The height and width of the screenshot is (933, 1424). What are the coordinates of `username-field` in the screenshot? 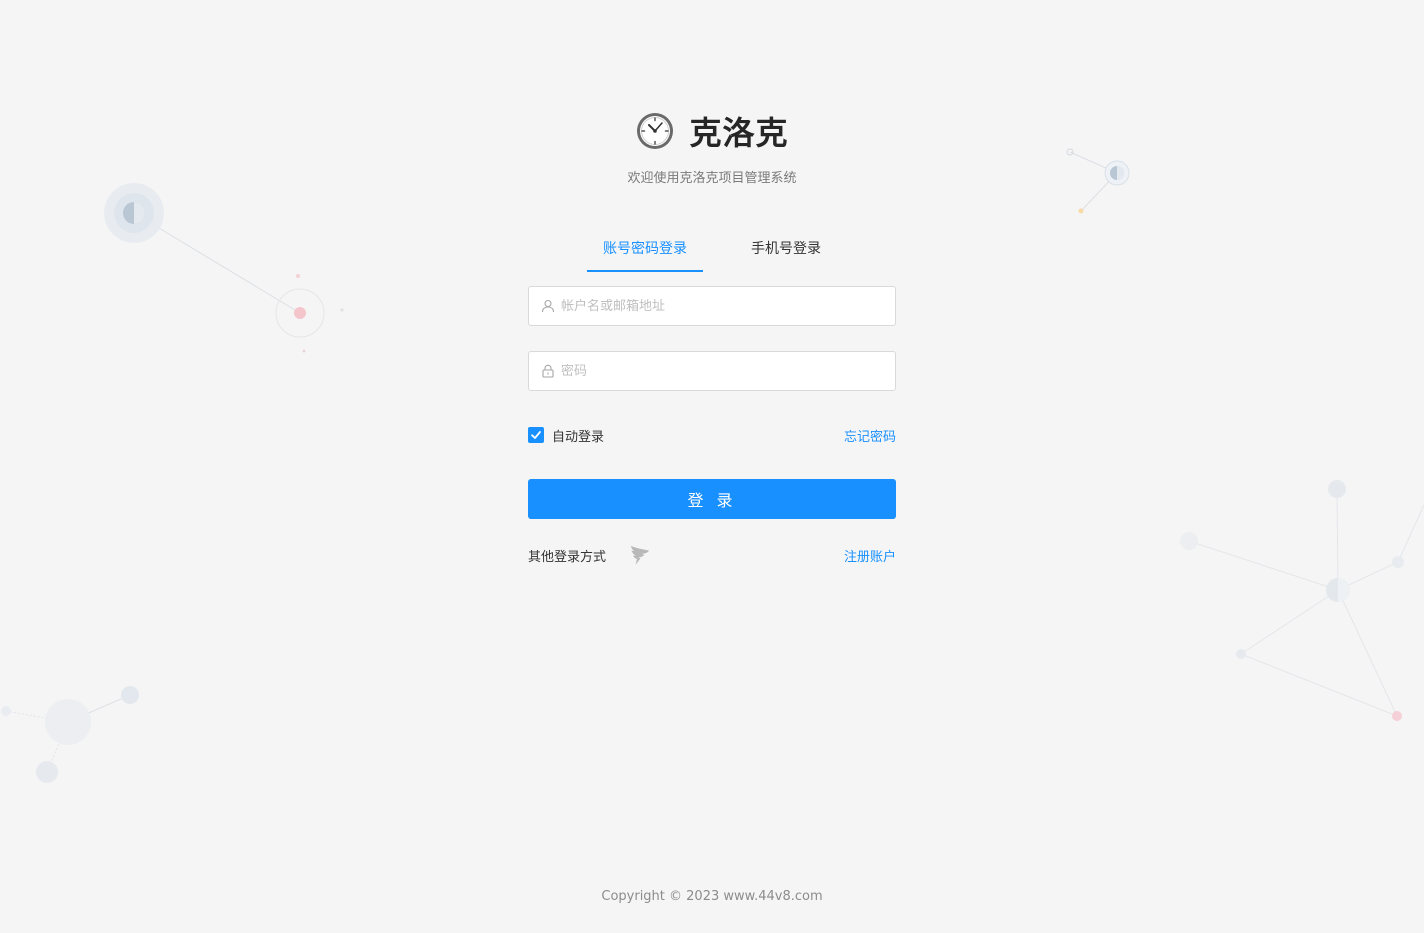 It's located at (712, 306).